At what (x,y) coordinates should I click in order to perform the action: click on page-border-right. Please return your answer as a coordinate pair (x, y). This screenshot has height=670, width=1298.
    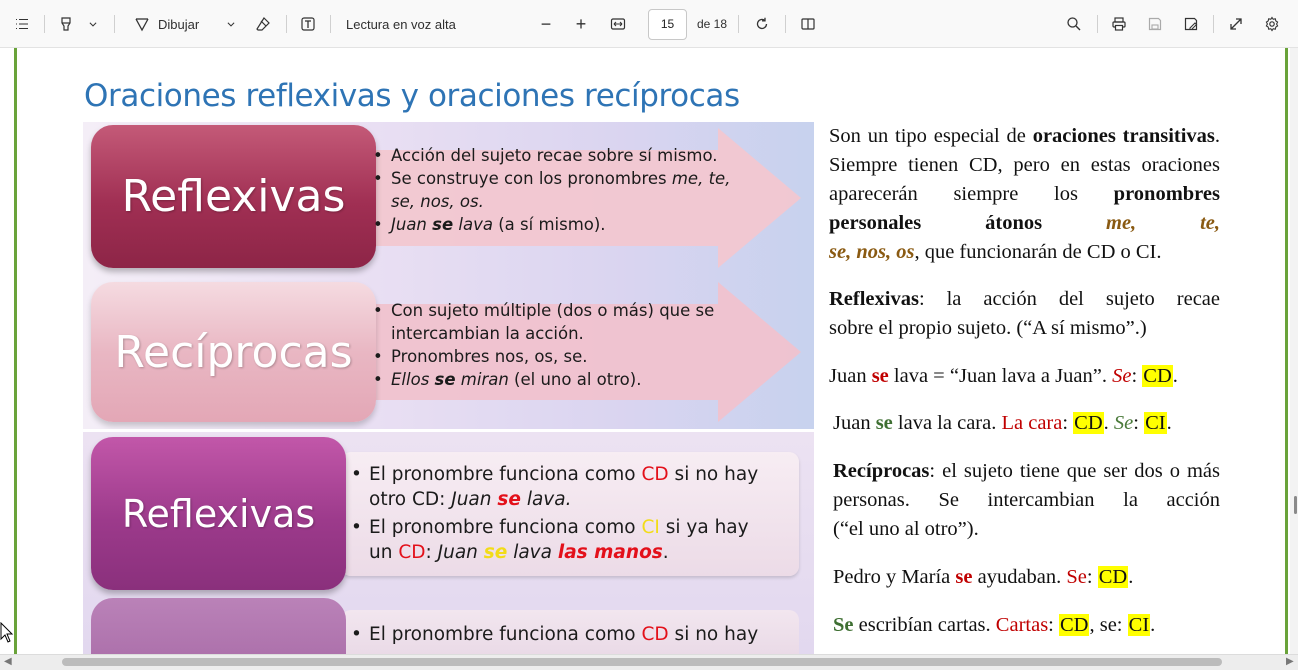
    Looking at the image, I should click on (1286, 351).